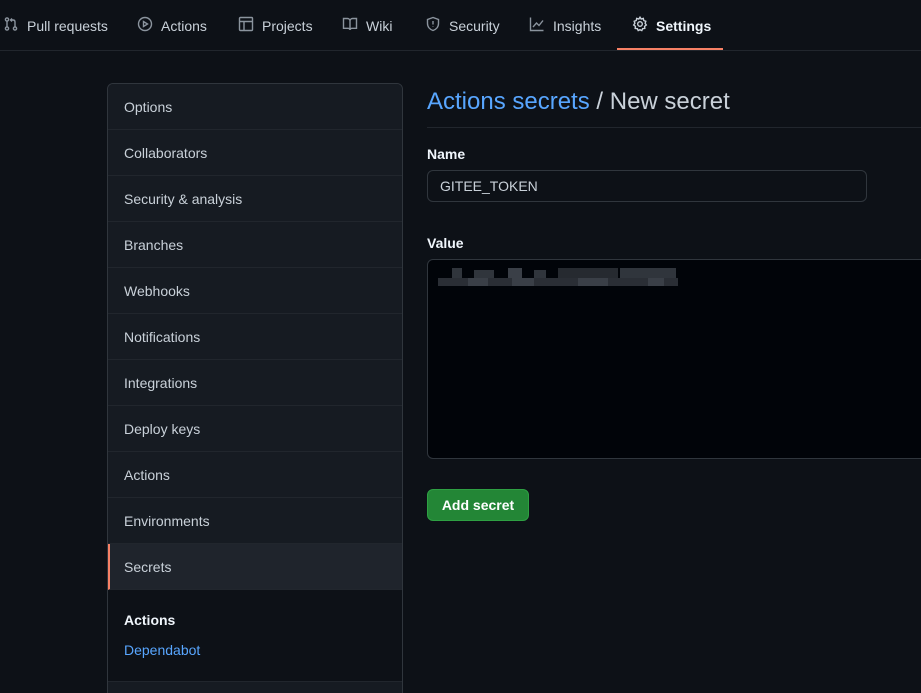 This screenshot has width=921, height=693. Describe the element at coordinates (350, 25) in the screenshot. I see `book-icon` at that location.